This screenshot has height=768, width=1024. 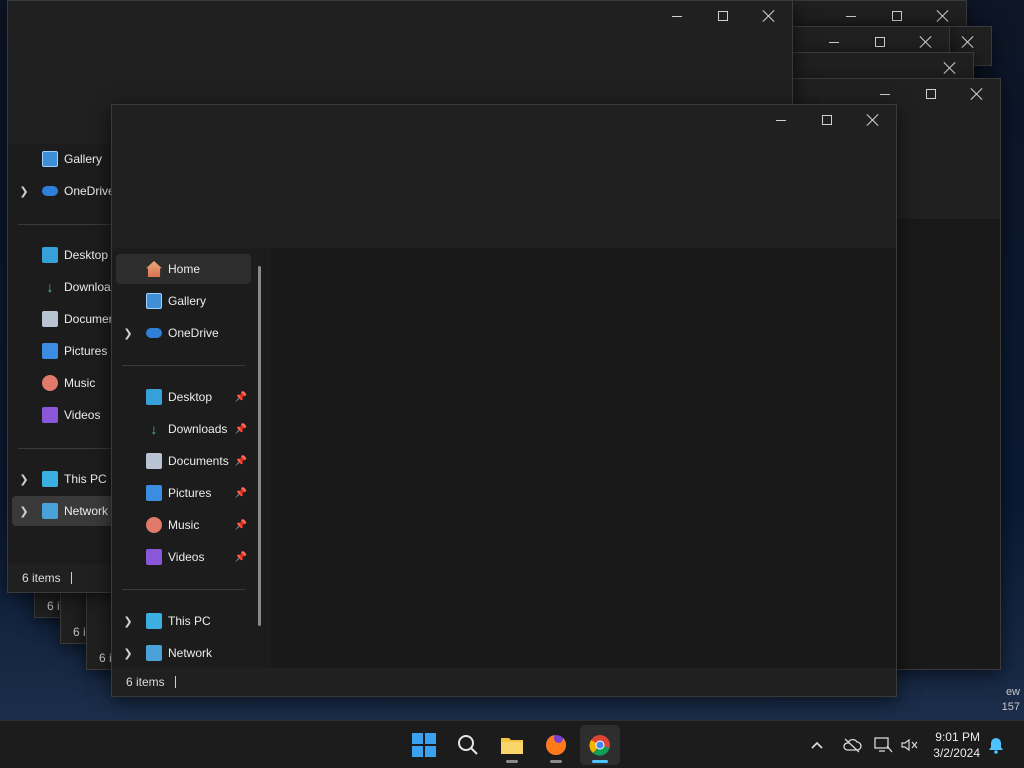 I want to click on chrome-button, so click(x=600, y=745).